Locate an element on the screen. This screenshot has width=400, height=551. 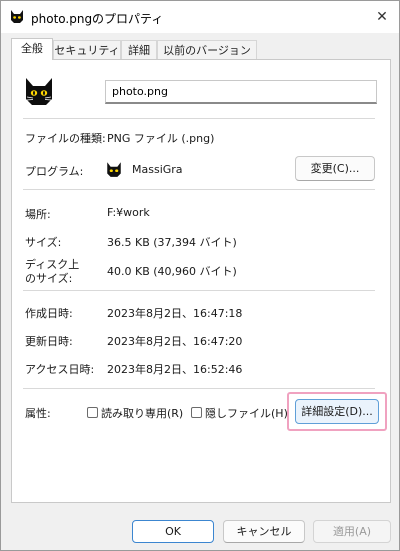
accessed-label: アクセス日時: is located at coordinates (60, 369).